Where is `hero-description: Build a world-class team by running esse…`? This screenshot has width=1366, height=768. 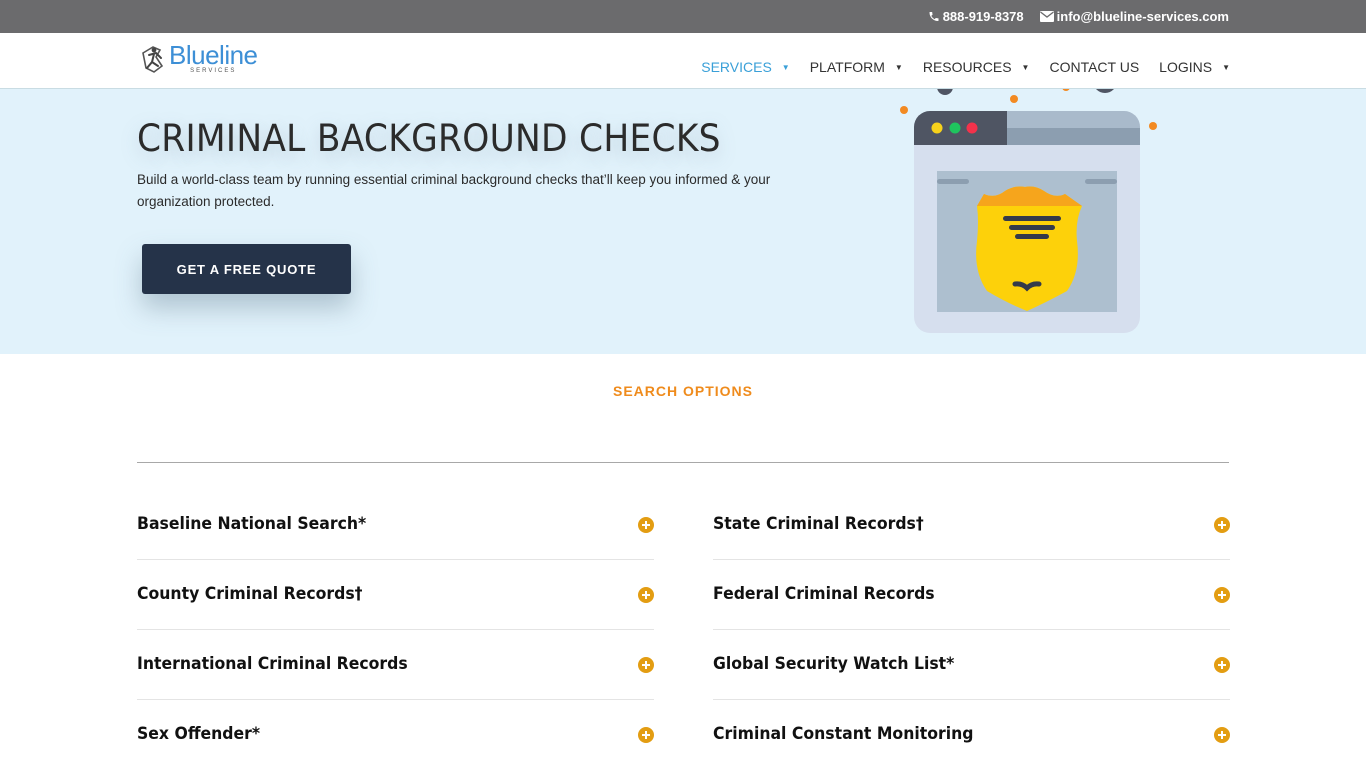
hero-description: Build a world-class team by running esse… is located at coordinates (454, 190).